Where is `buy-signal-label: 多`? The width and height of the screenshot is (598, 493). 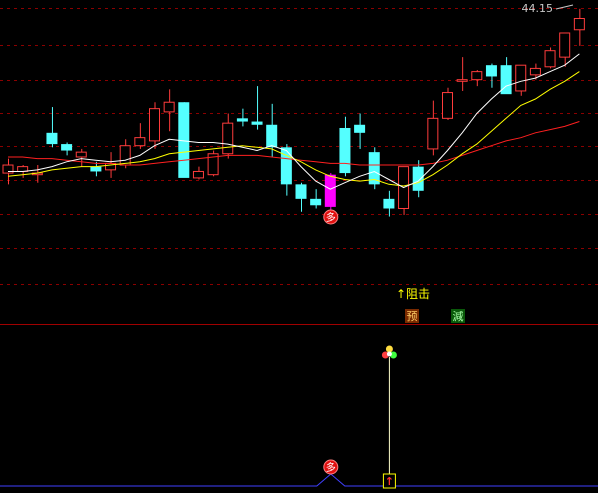 buy-signal-label: 多 is located at coordinates (331, 217).